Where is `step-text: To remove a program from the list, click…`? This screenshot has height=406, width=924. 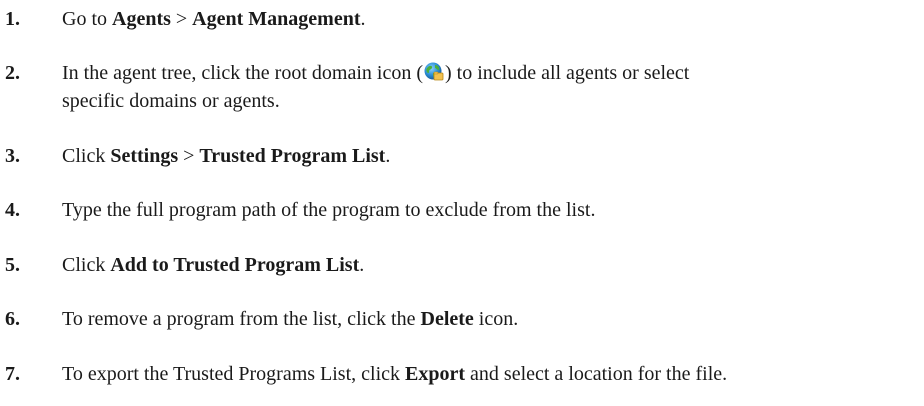
step-text: To remove a program from the list, click… is located at coordinates (290, 319).